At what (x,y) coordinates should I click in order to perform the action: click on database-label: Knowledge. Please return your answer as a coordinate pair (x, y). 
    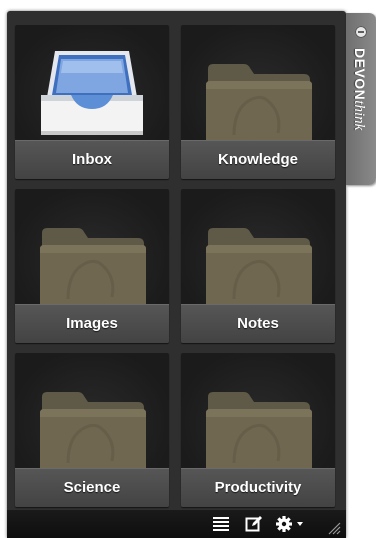
    Looking at the image, I should click on (258, 159).